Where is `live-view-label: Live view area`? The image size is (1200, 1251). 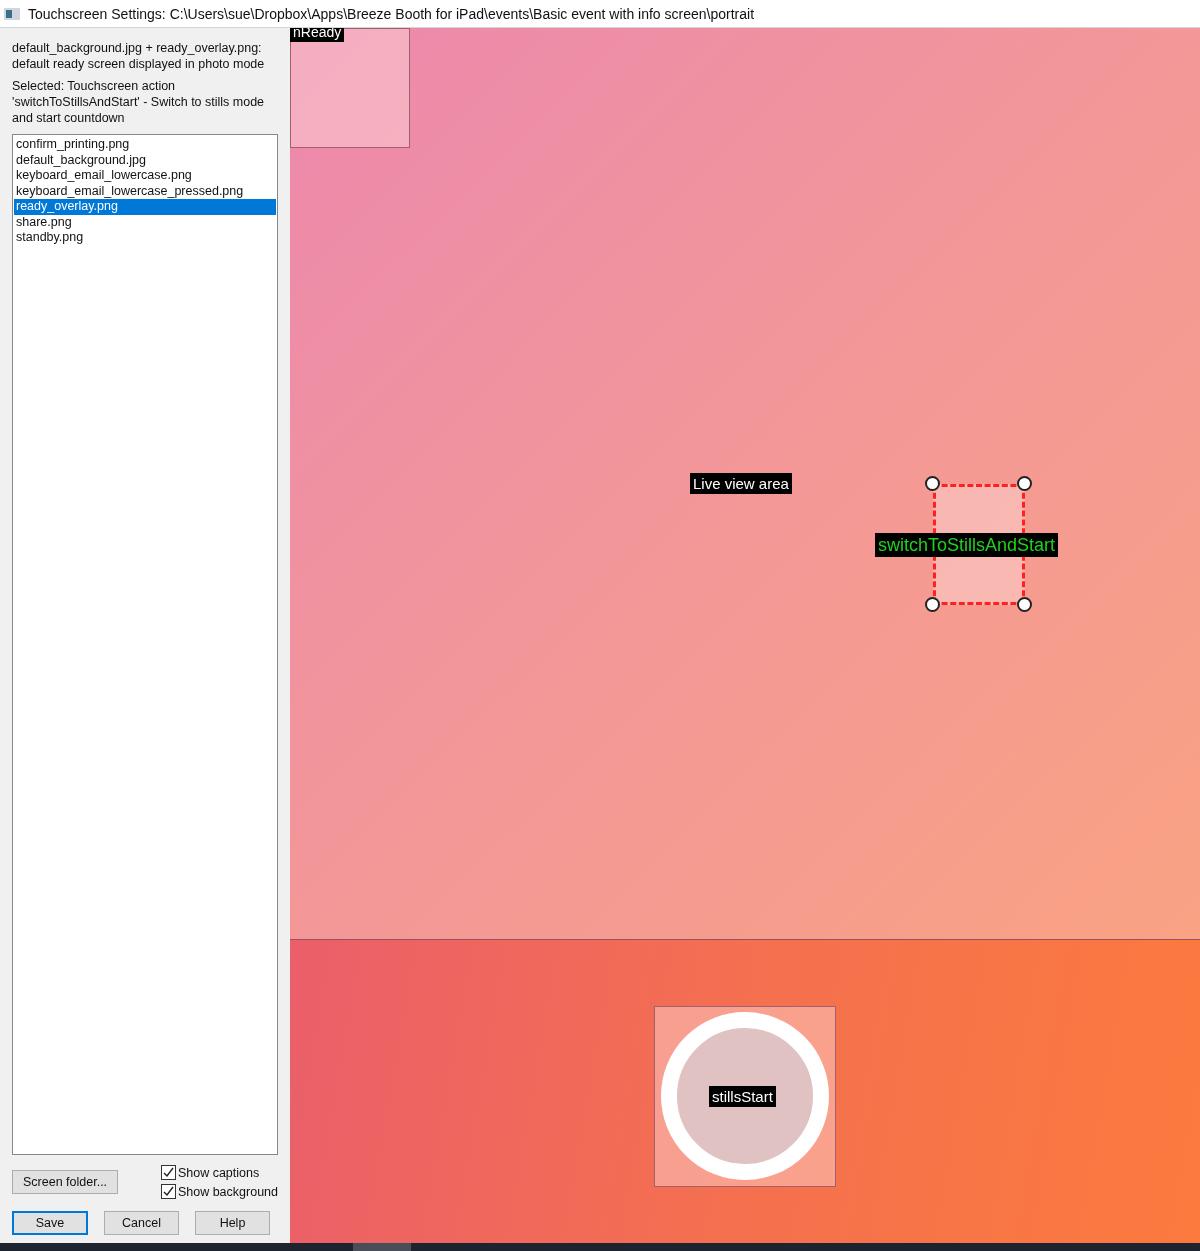
live-view-label: Live view area is located at coordinates (741, 483).